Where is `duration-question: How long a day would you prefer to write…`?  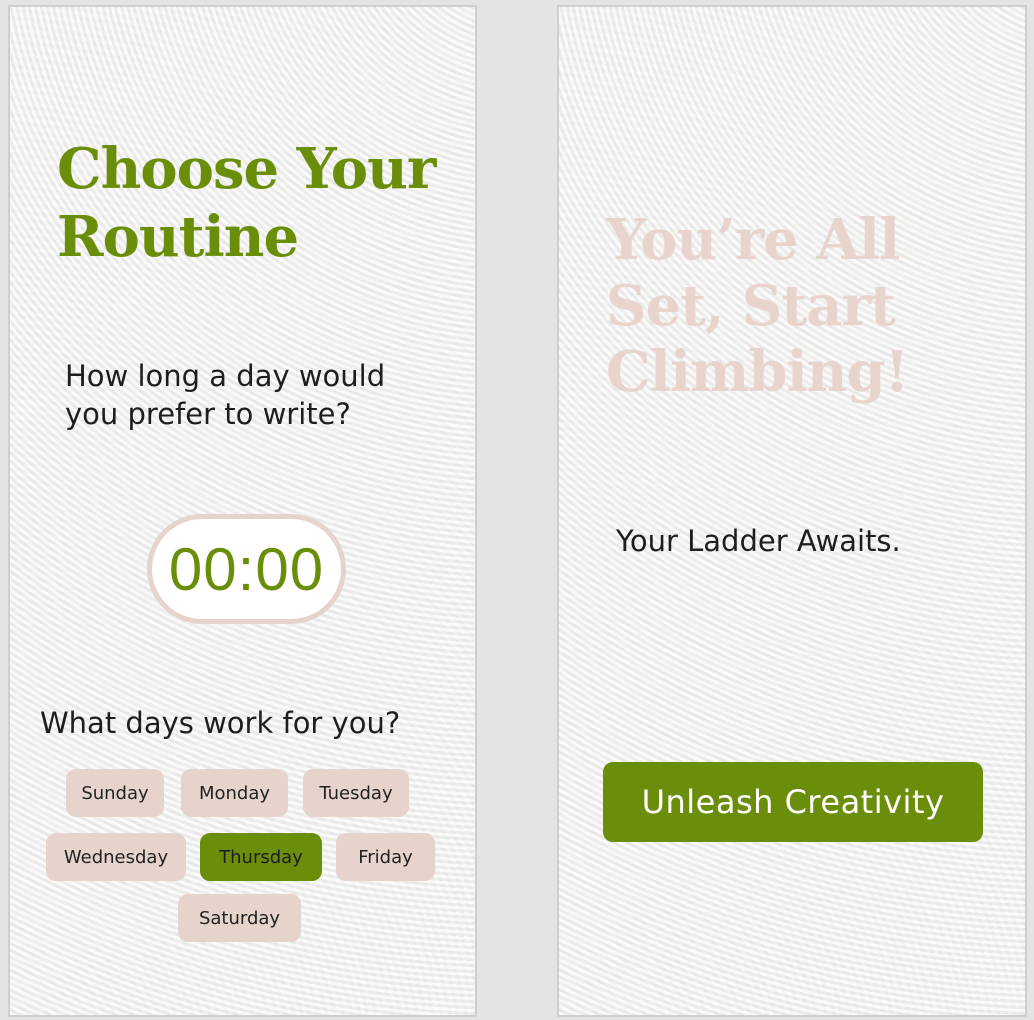
duration-question: How long a day would you prefer to write… is located at coordinates (225, 395).